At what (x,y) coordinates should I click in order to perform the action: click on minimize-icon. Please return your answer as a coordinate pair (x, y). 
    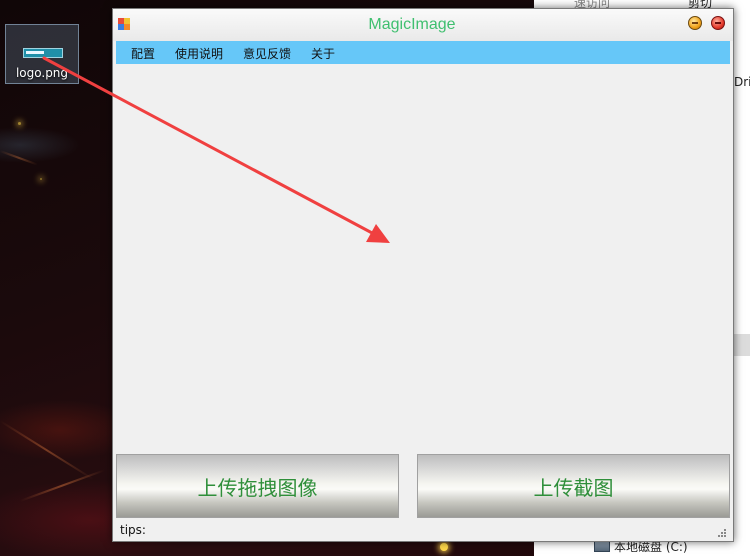
    Looking at the image, I should click on (695, 23).